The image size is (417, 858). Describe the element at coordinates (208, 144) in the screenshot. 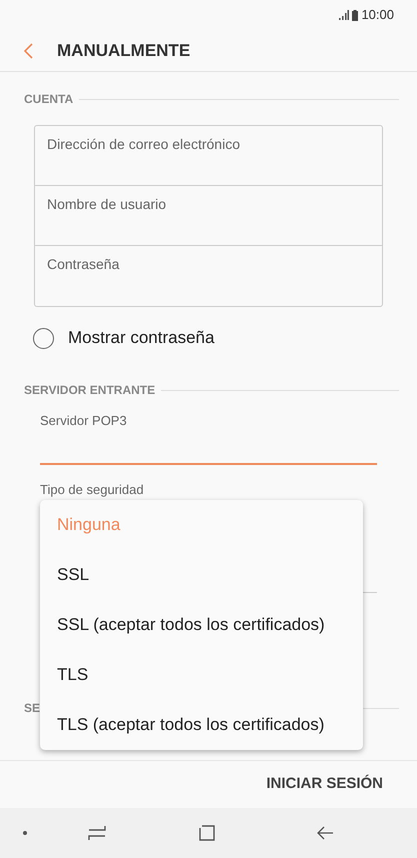

I see `input-field: Dirección de correo electrónico` at that location.